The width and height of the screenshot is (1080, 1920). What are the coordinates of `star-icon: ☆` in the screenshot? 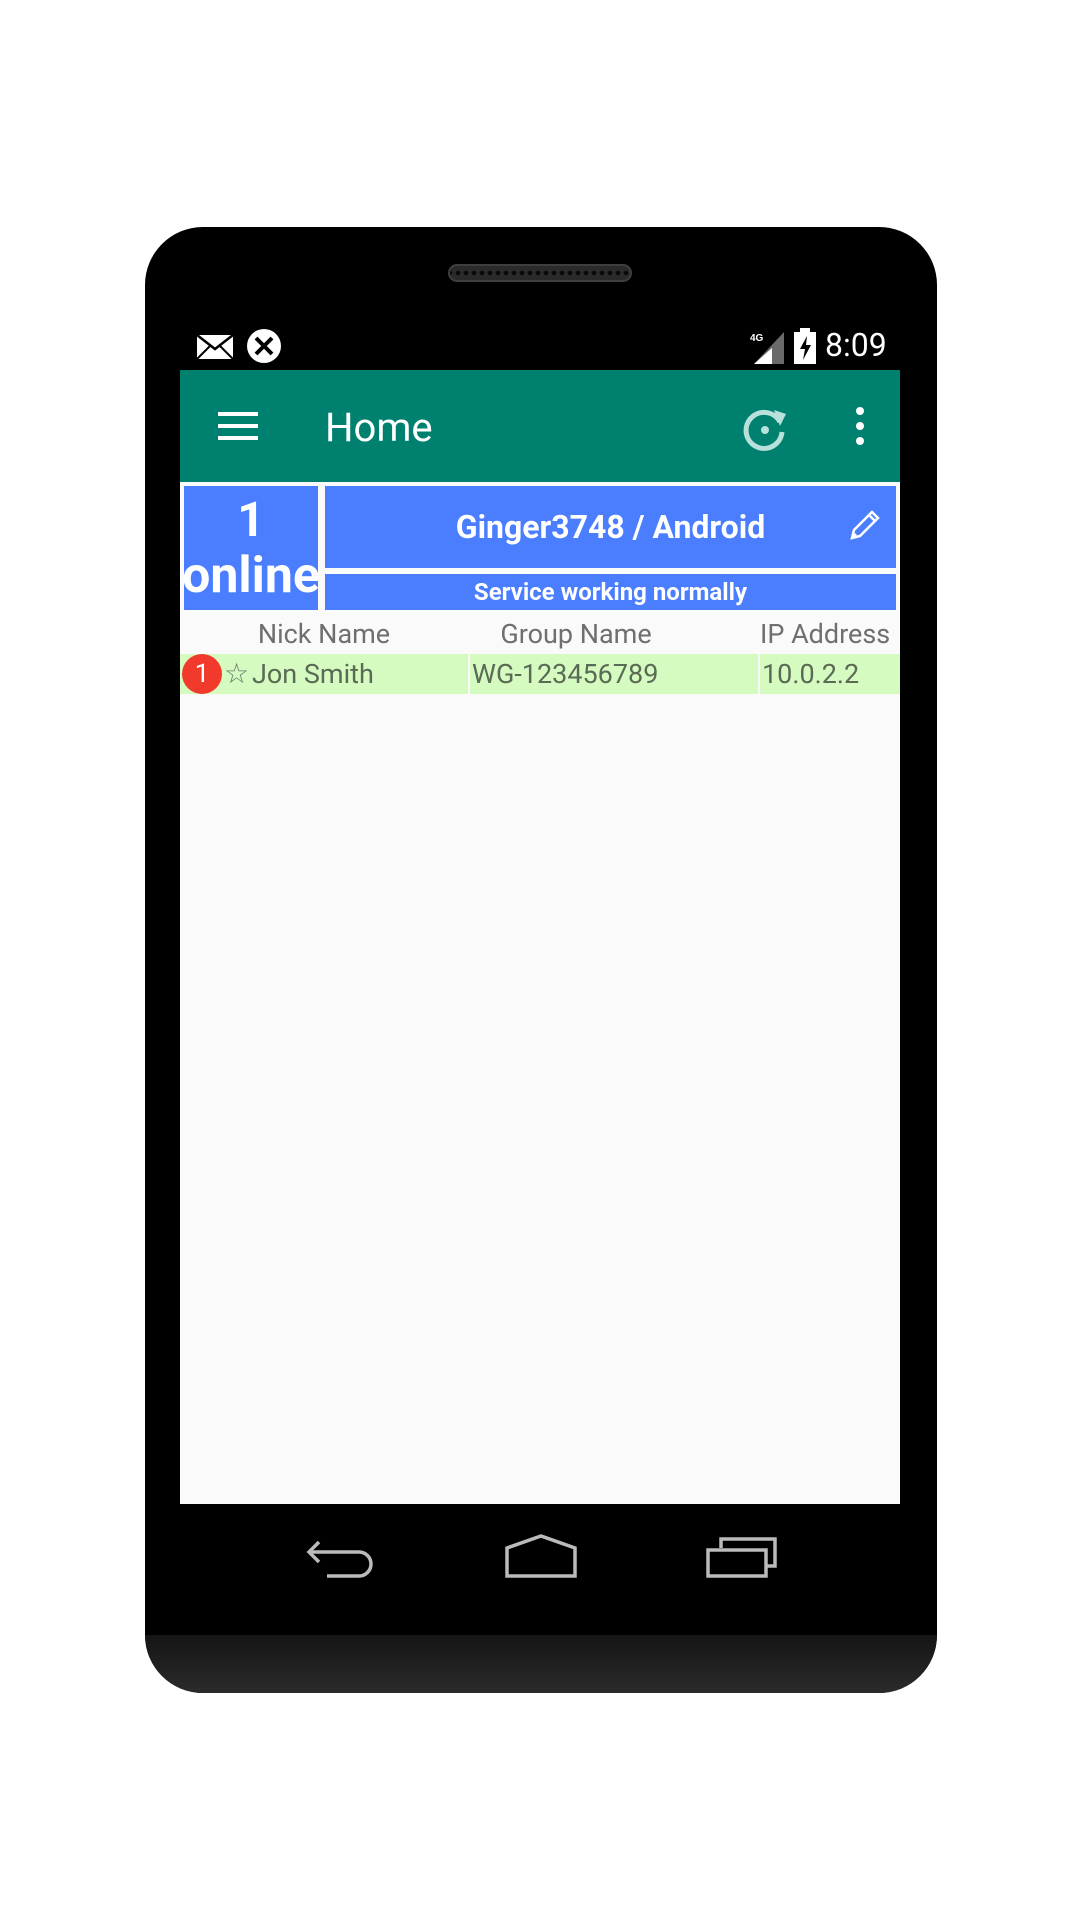 It's located at (236, 674).